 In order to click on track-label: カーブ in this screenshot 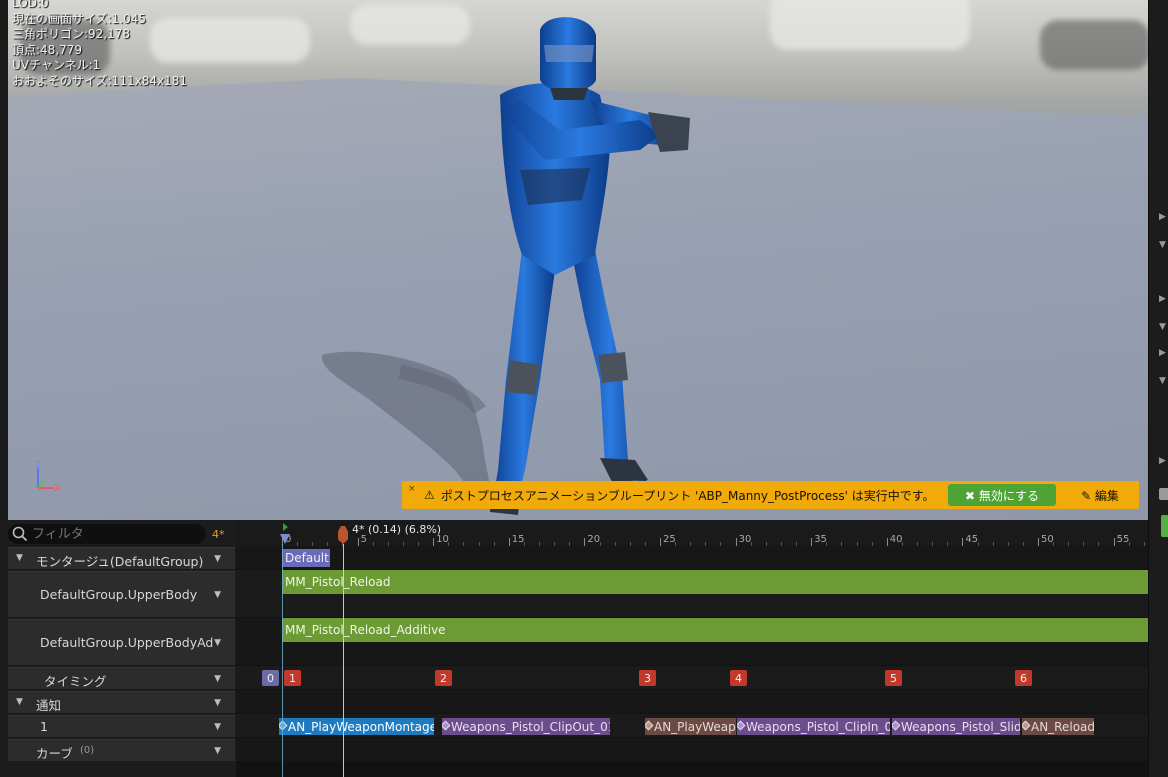, I will do `click(54, 753)`.